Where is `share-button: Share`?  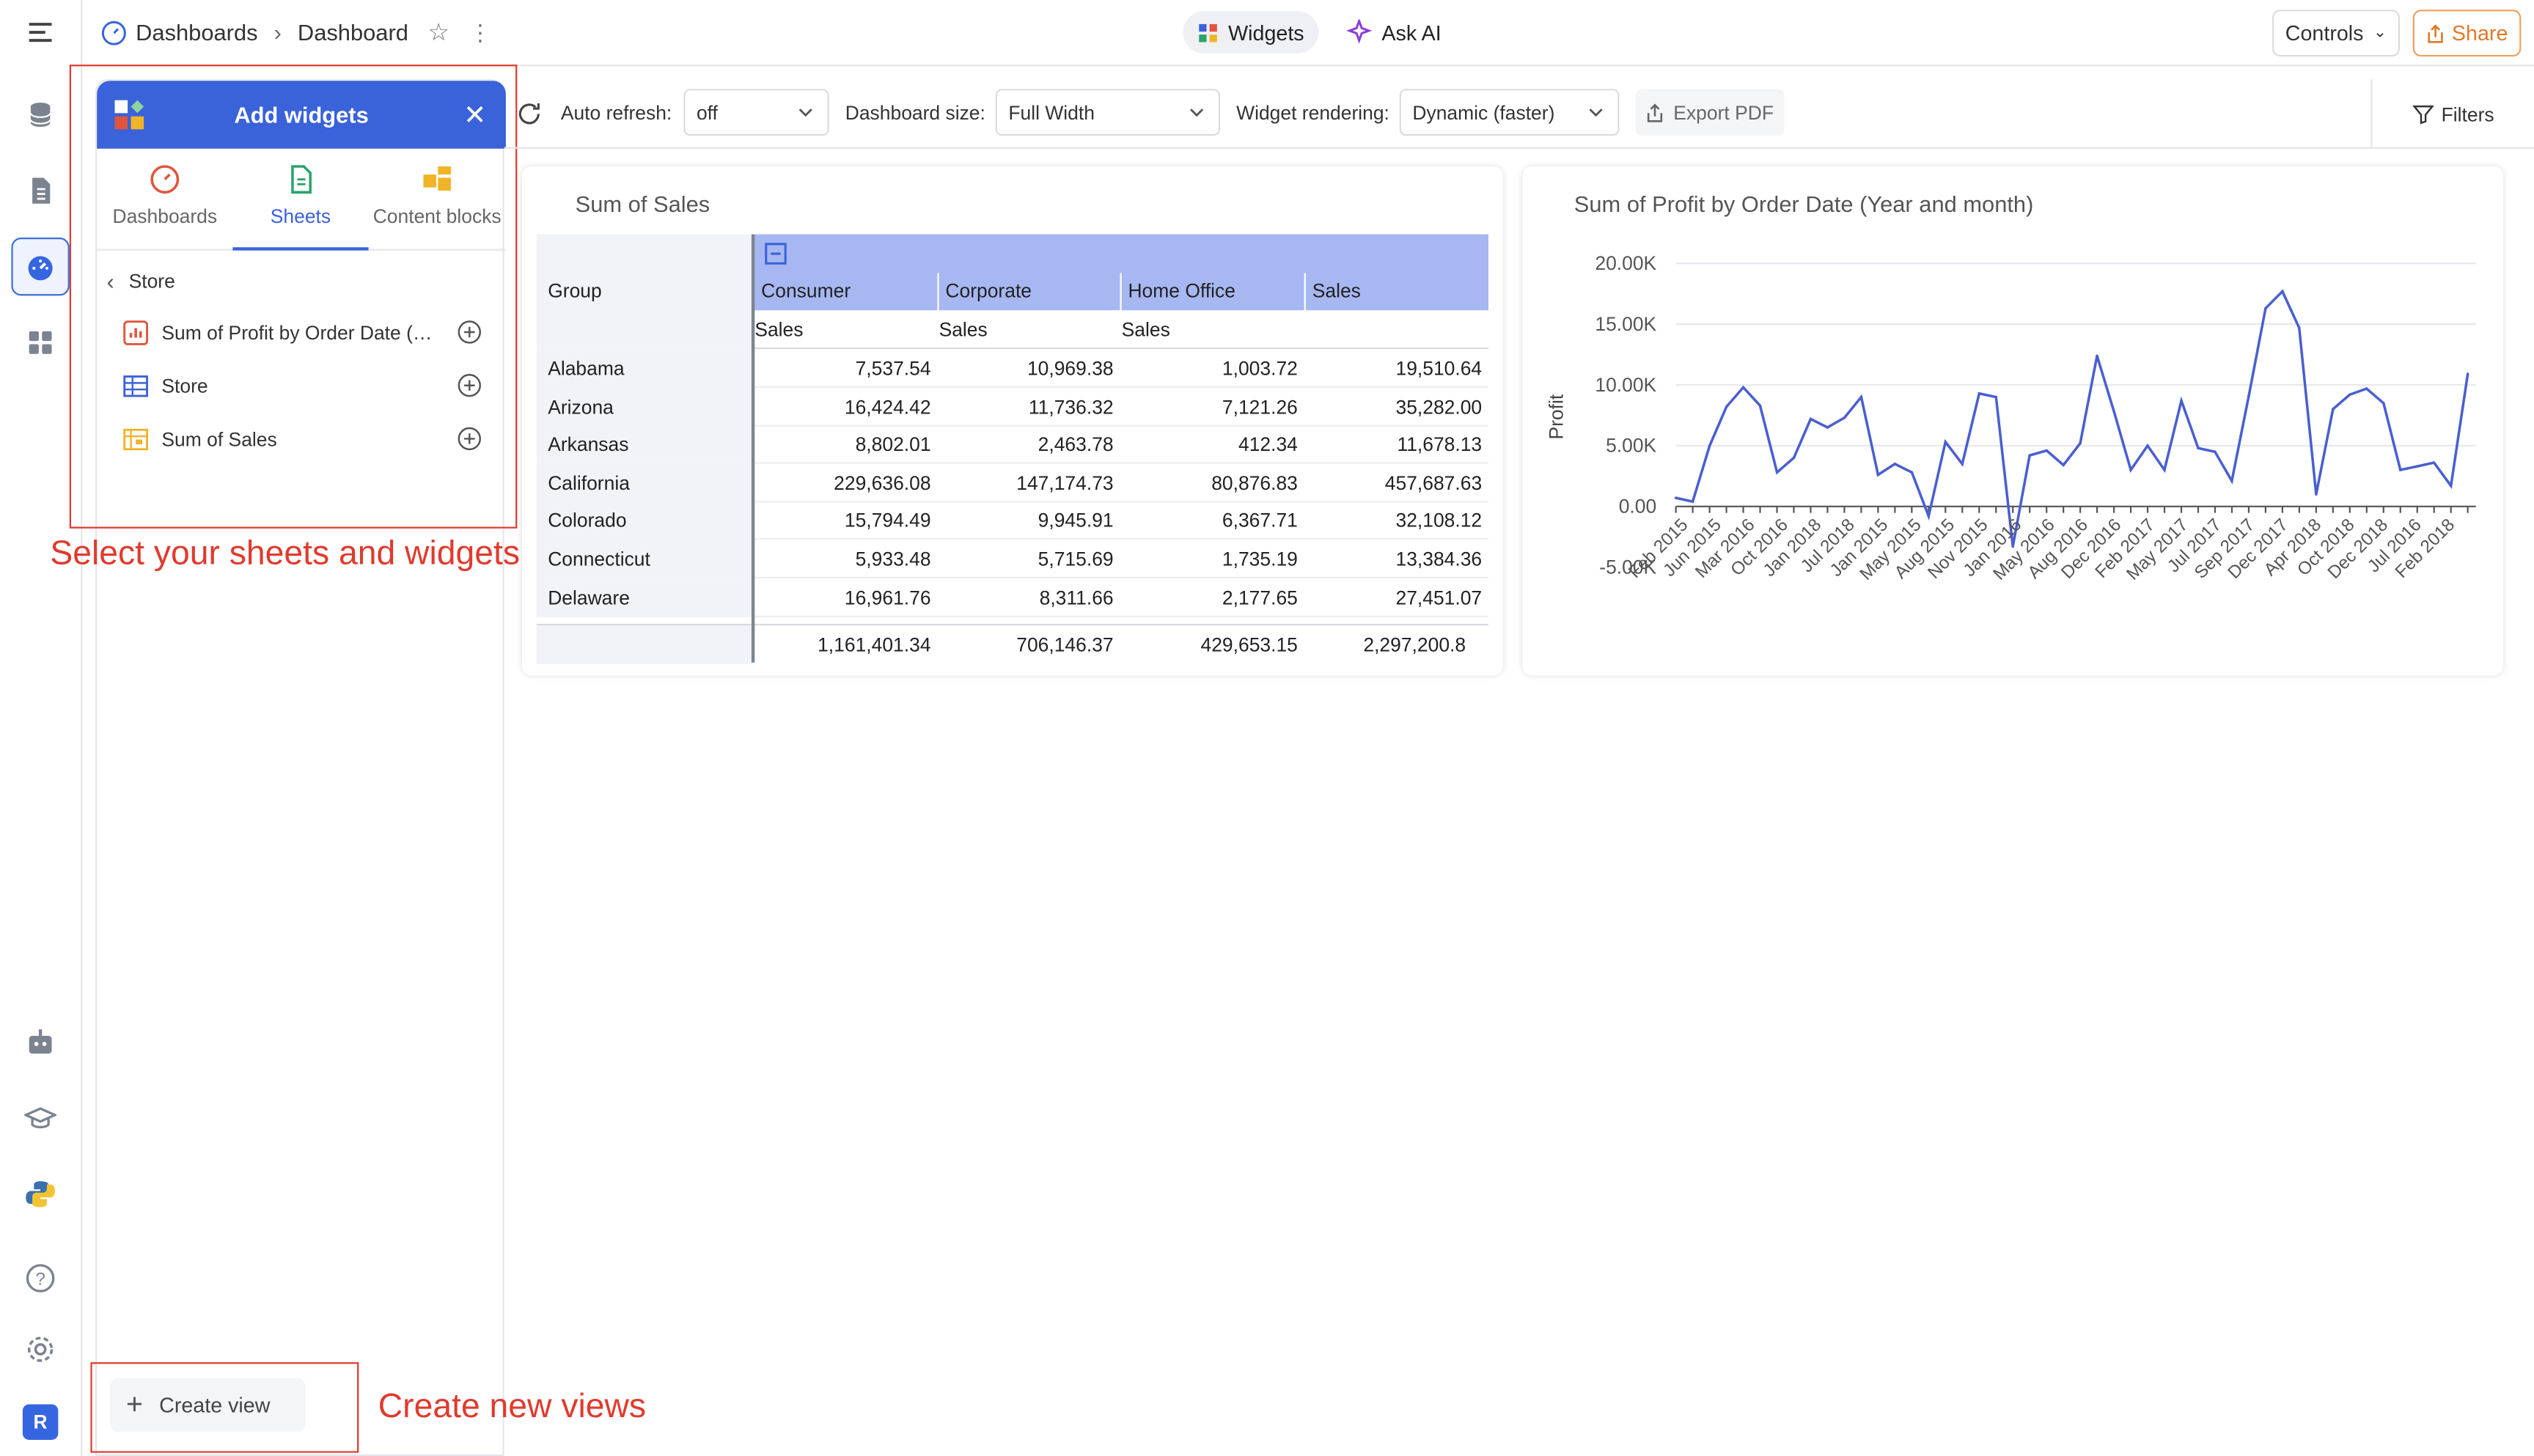 share-button: Share is located at coordinates (2467, 33).